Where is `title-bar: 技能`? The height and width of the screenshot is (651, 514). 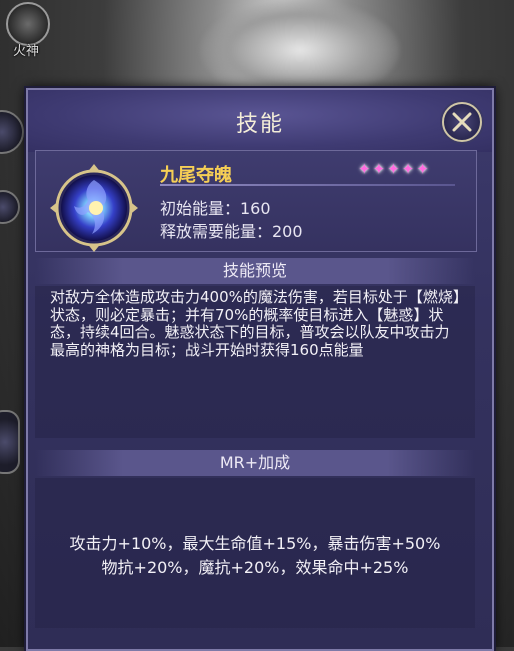 title-bar: 技能 is located at coordinates (260, 121).